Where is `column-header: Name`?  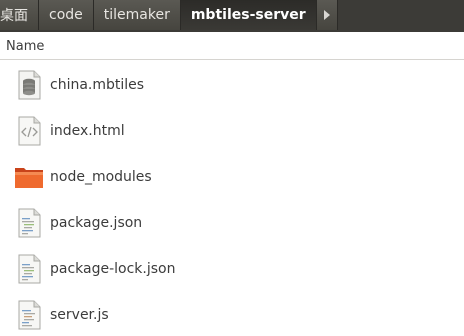 column-header: Name is located at coordinates (232, 47).